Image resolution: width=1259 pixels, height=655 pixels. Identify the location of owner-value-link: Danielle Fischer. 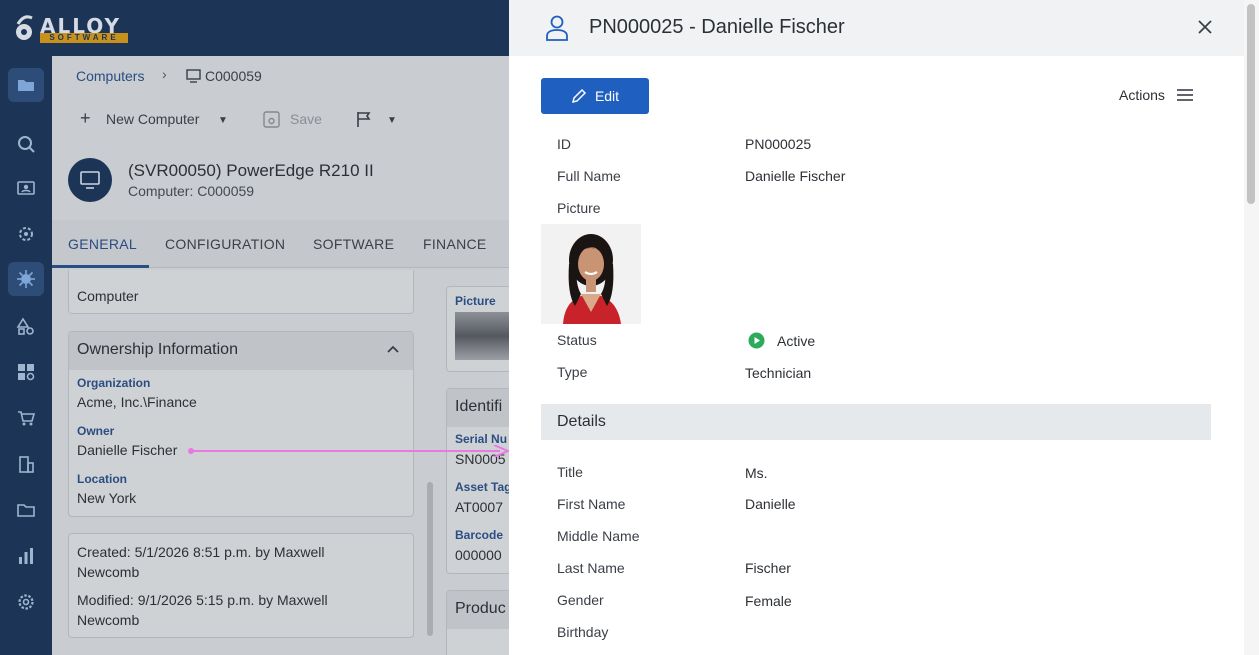
(127, 450).